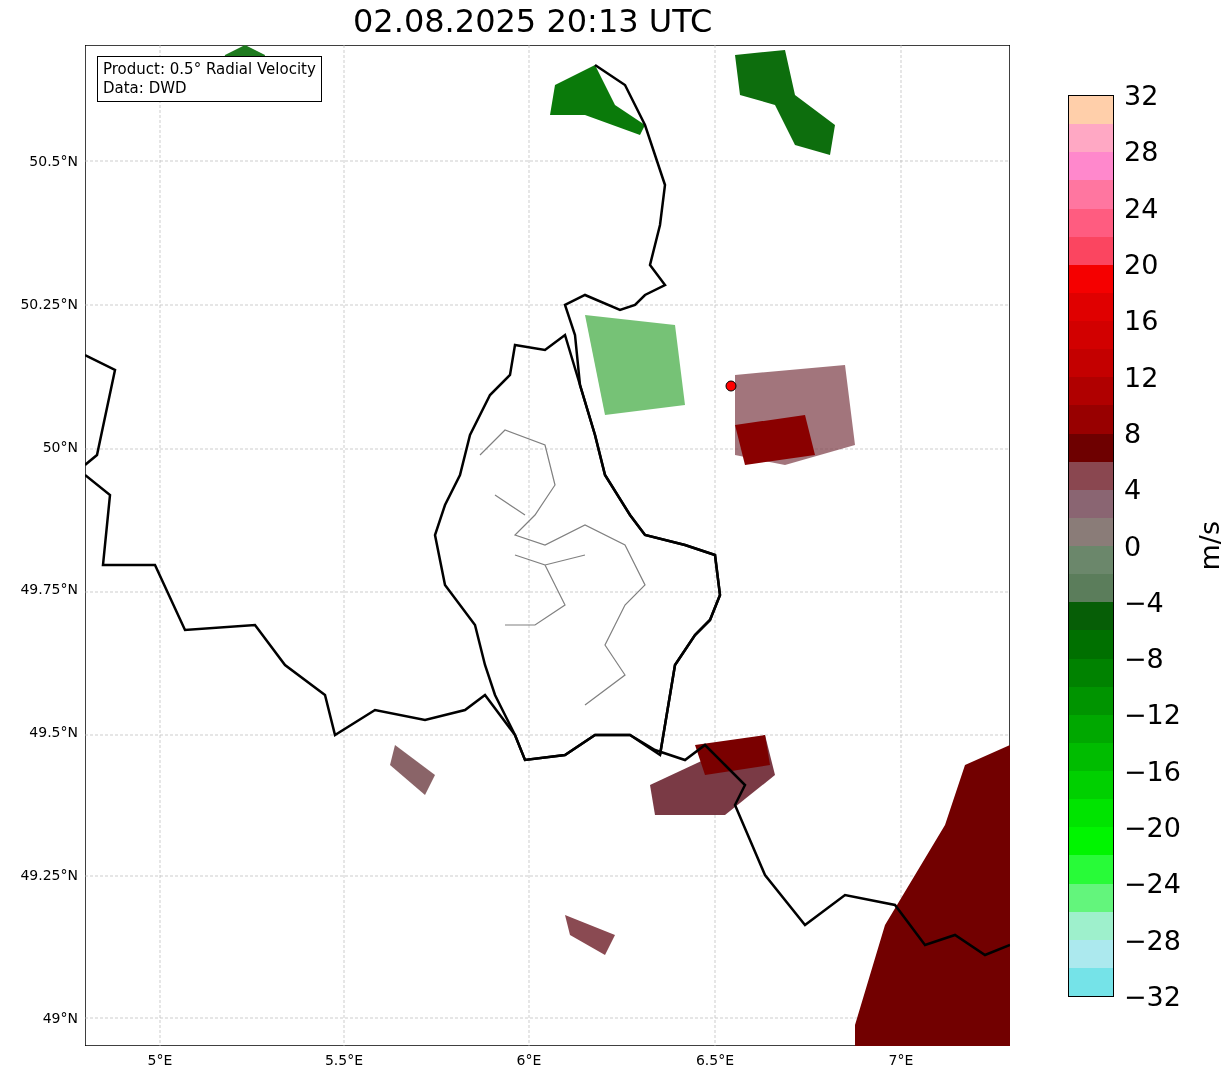 This screenshot has height=1081, width=1225. Describe the element at coordinates (1144, 602) in the screenshot. I see `colorbar-tick-label: −4` at that location.